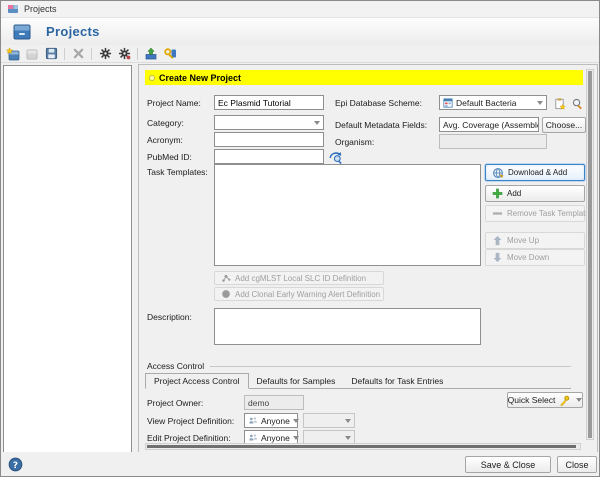 This screenshot has width=600, height=477. I want to click on move-up-button: Move Up, so click(535, 240).